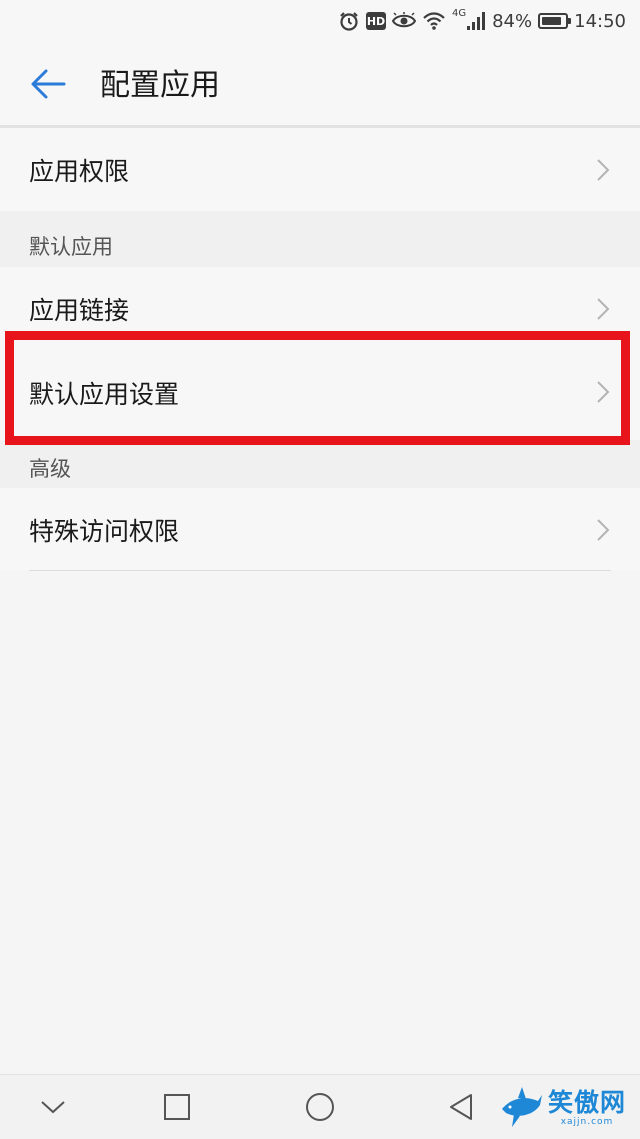 The image size is (640, 1139). What do you see at coordinates (600, 21) in the screenshot?
I see `clock: 14:50` at bounding box center [600, 21].